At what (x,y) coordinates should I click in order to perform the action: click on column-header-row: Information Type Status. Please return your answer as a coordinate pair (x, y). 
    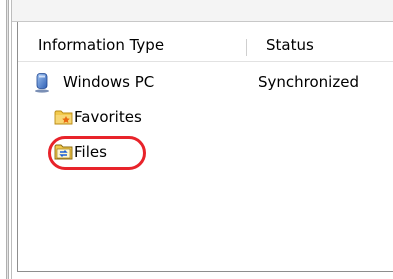
    Looking at the image, I should click on (205, 46).